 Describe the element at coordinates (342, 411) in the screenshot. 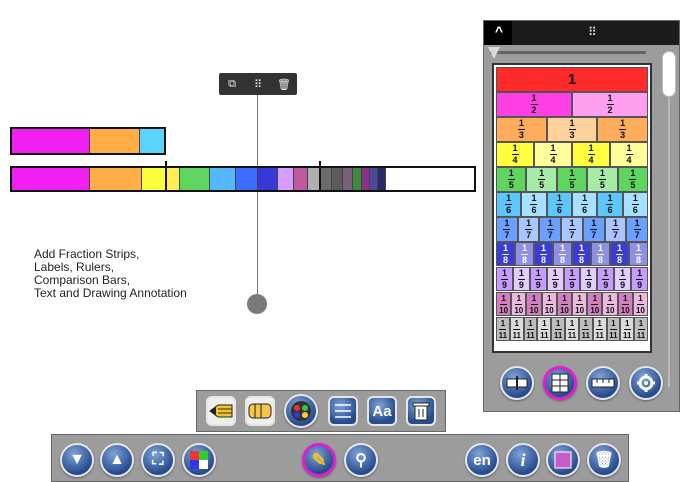

I see `lines-button` at that location.